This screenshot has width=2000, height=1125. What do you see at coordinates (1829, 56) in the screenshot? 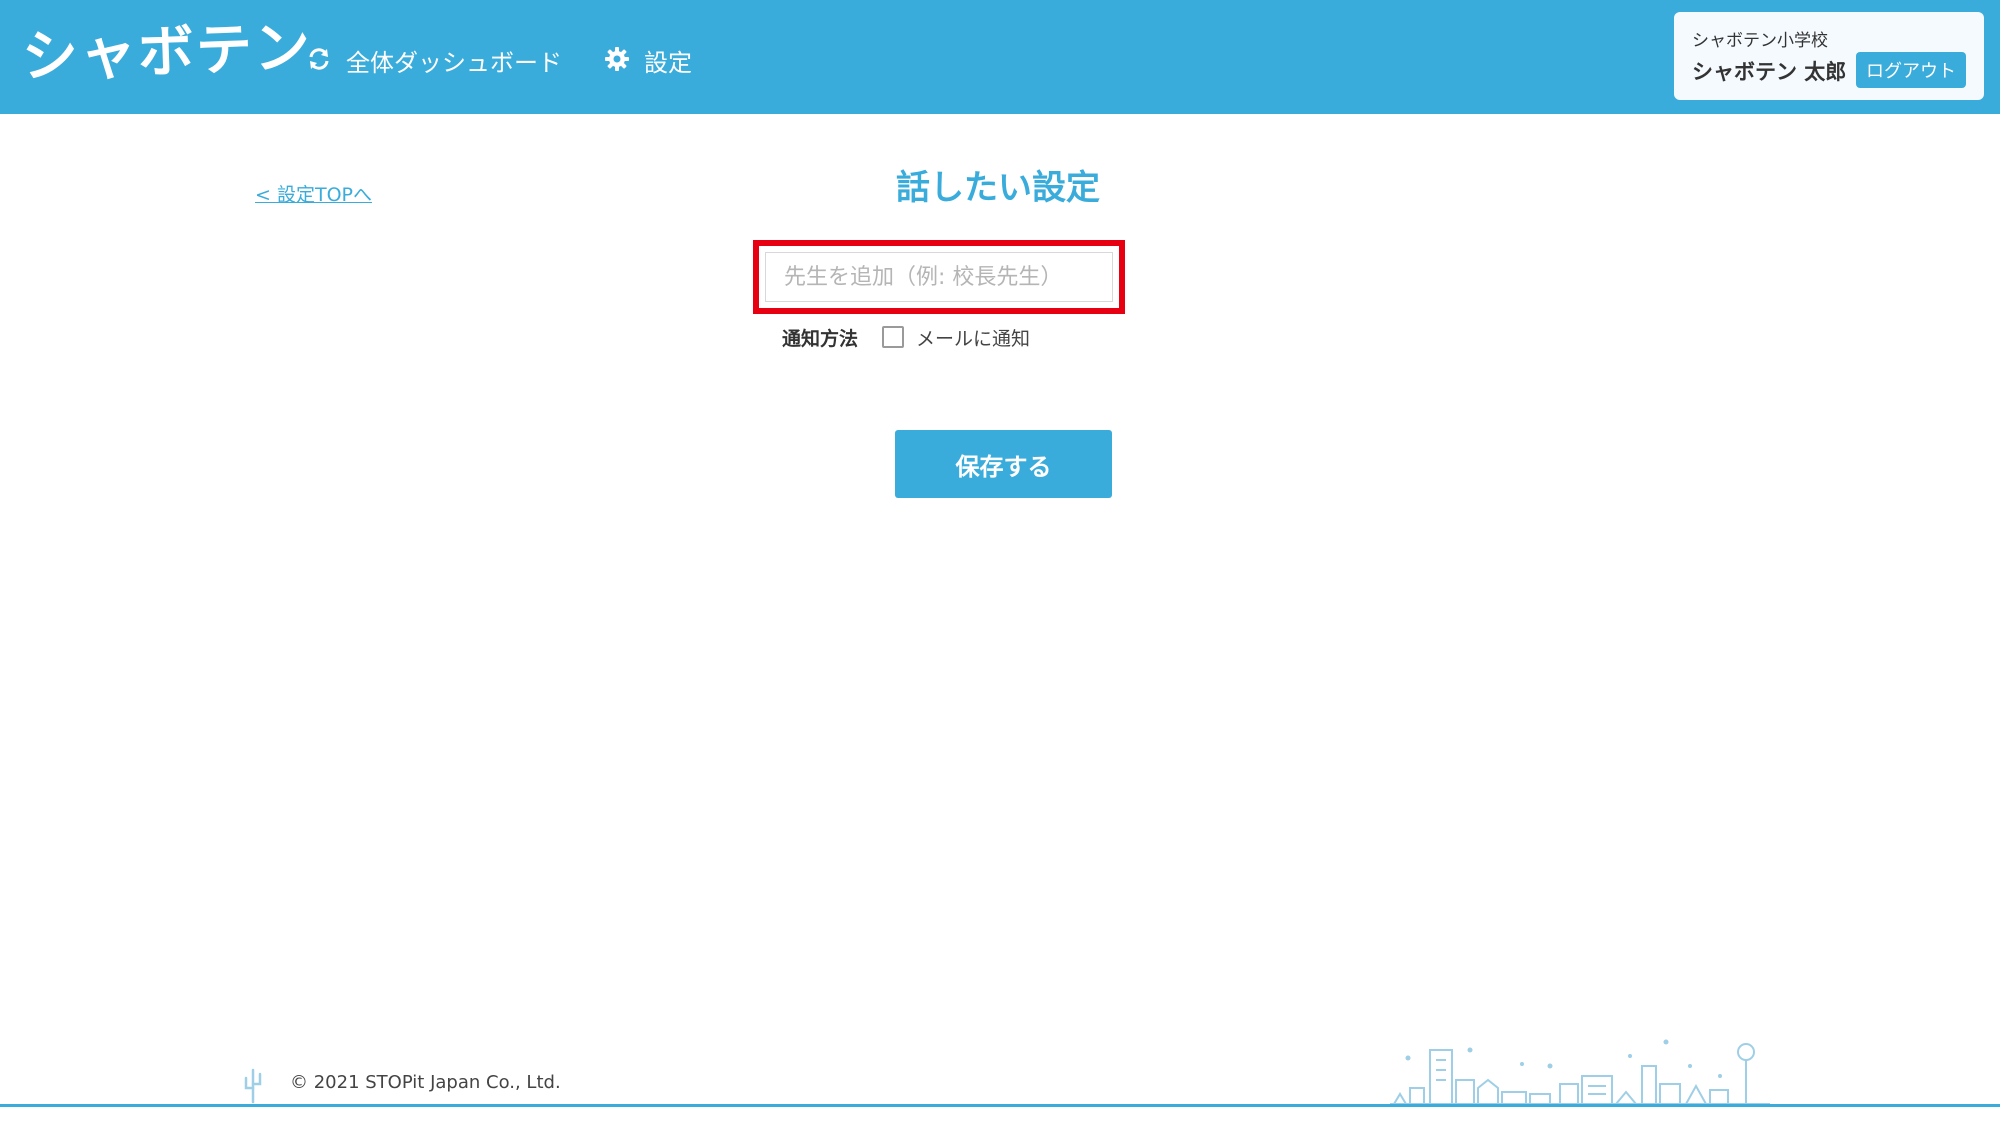
I see `user-panel: シャボテン小学校 シャボテン 太郎 ログアウト` at bounding box center [1829, 56].